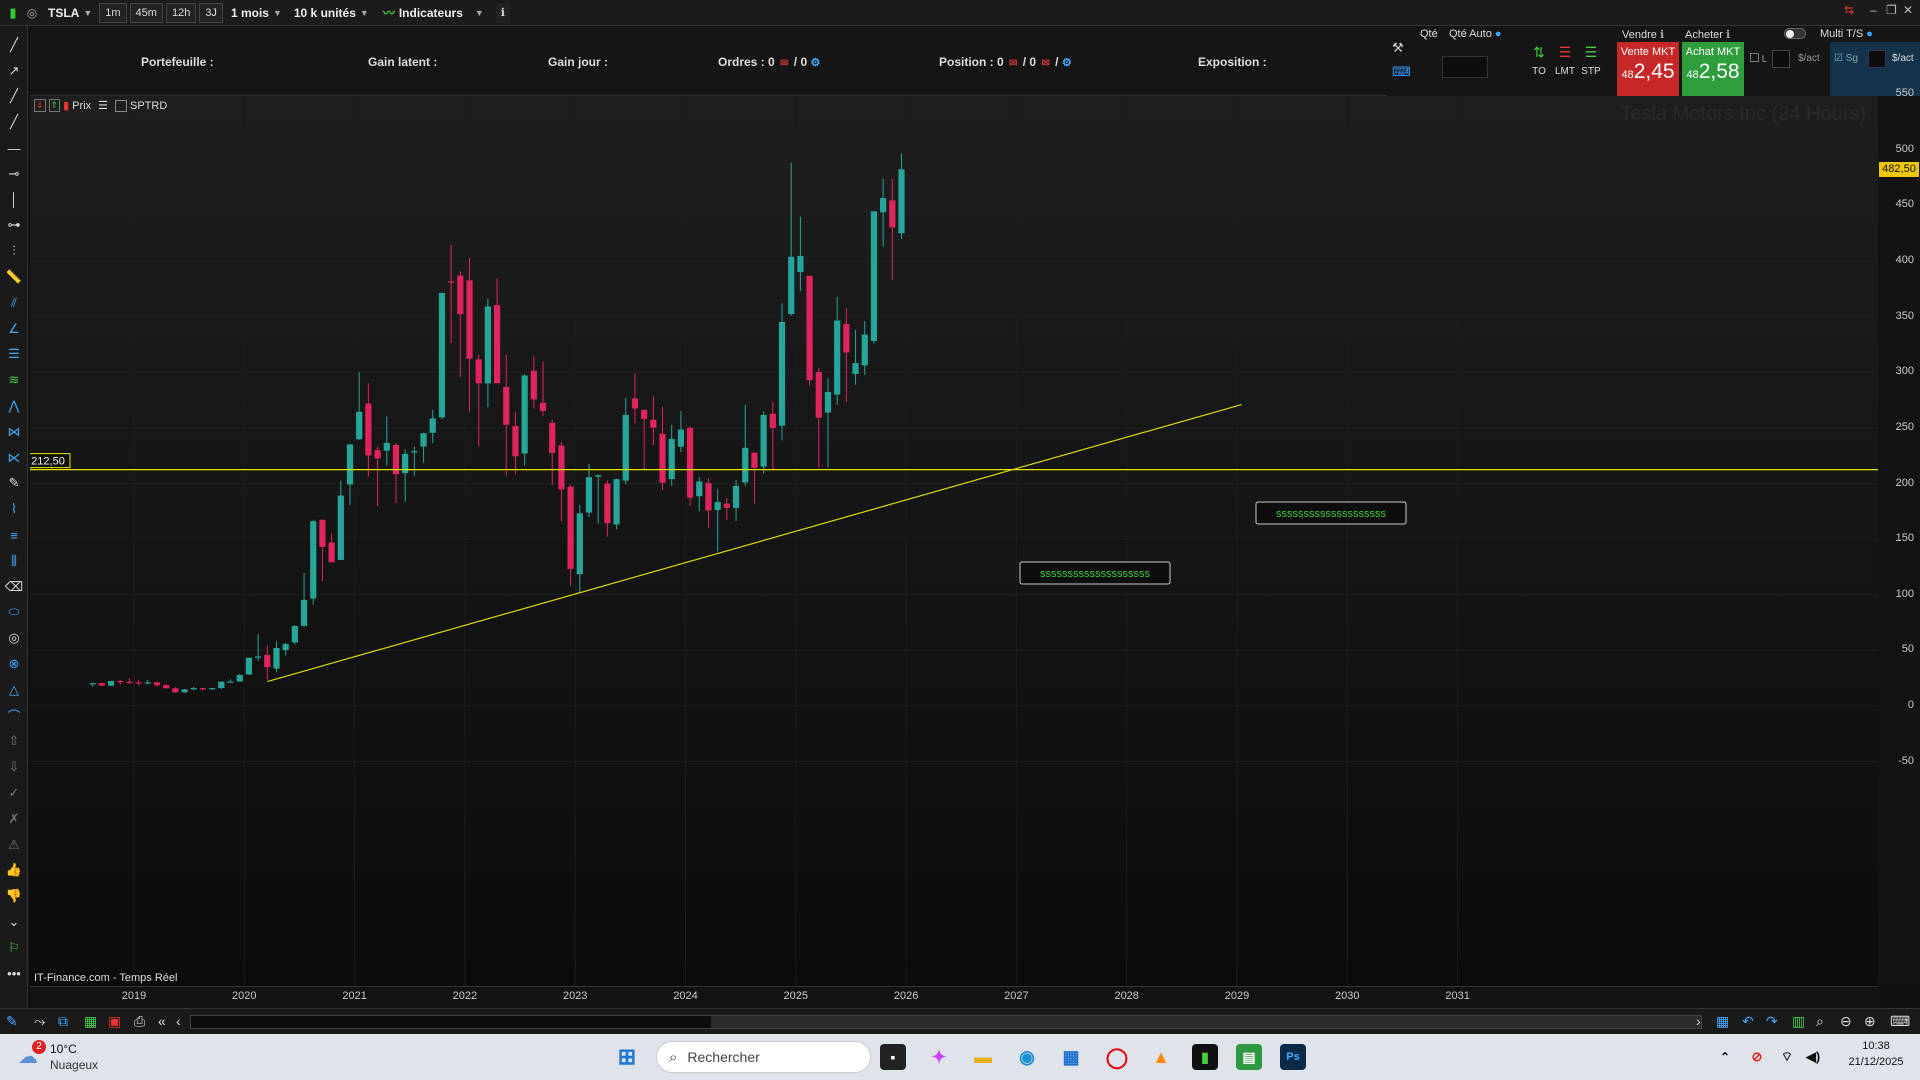 This screenshot has width=1920, height=1080. I want to click on more-options-icon: •••, so click(14, 974).